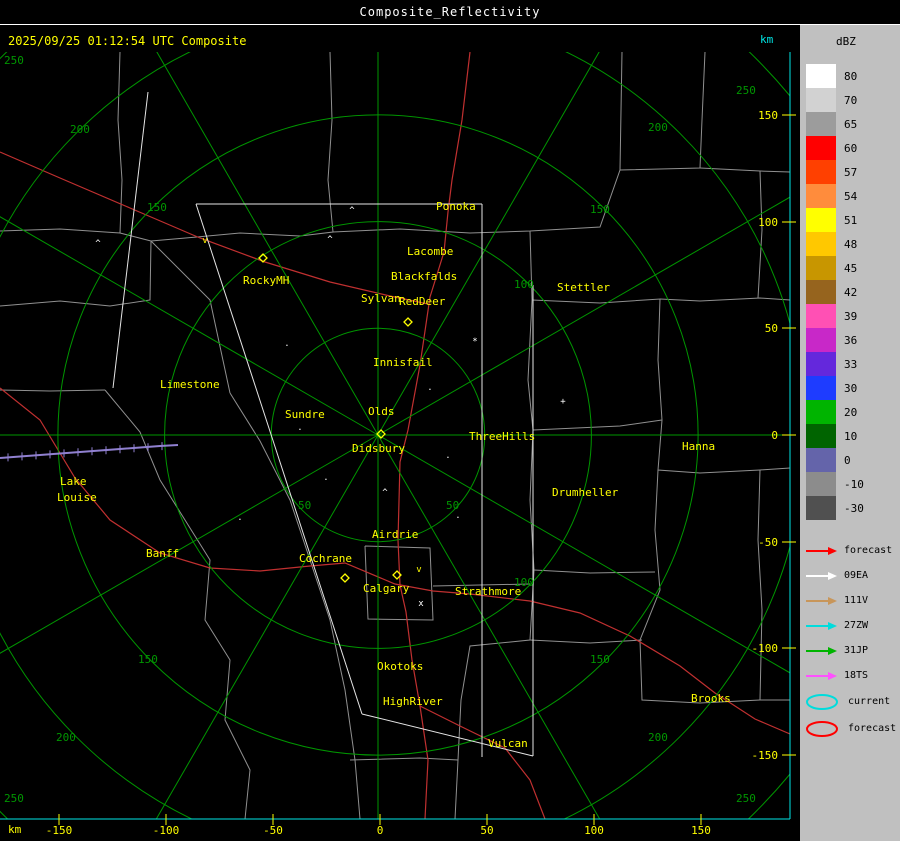 The height and width of the screenshot is (841, 900). I want to click on track-legend-item: 09EA, so click(852, 575).